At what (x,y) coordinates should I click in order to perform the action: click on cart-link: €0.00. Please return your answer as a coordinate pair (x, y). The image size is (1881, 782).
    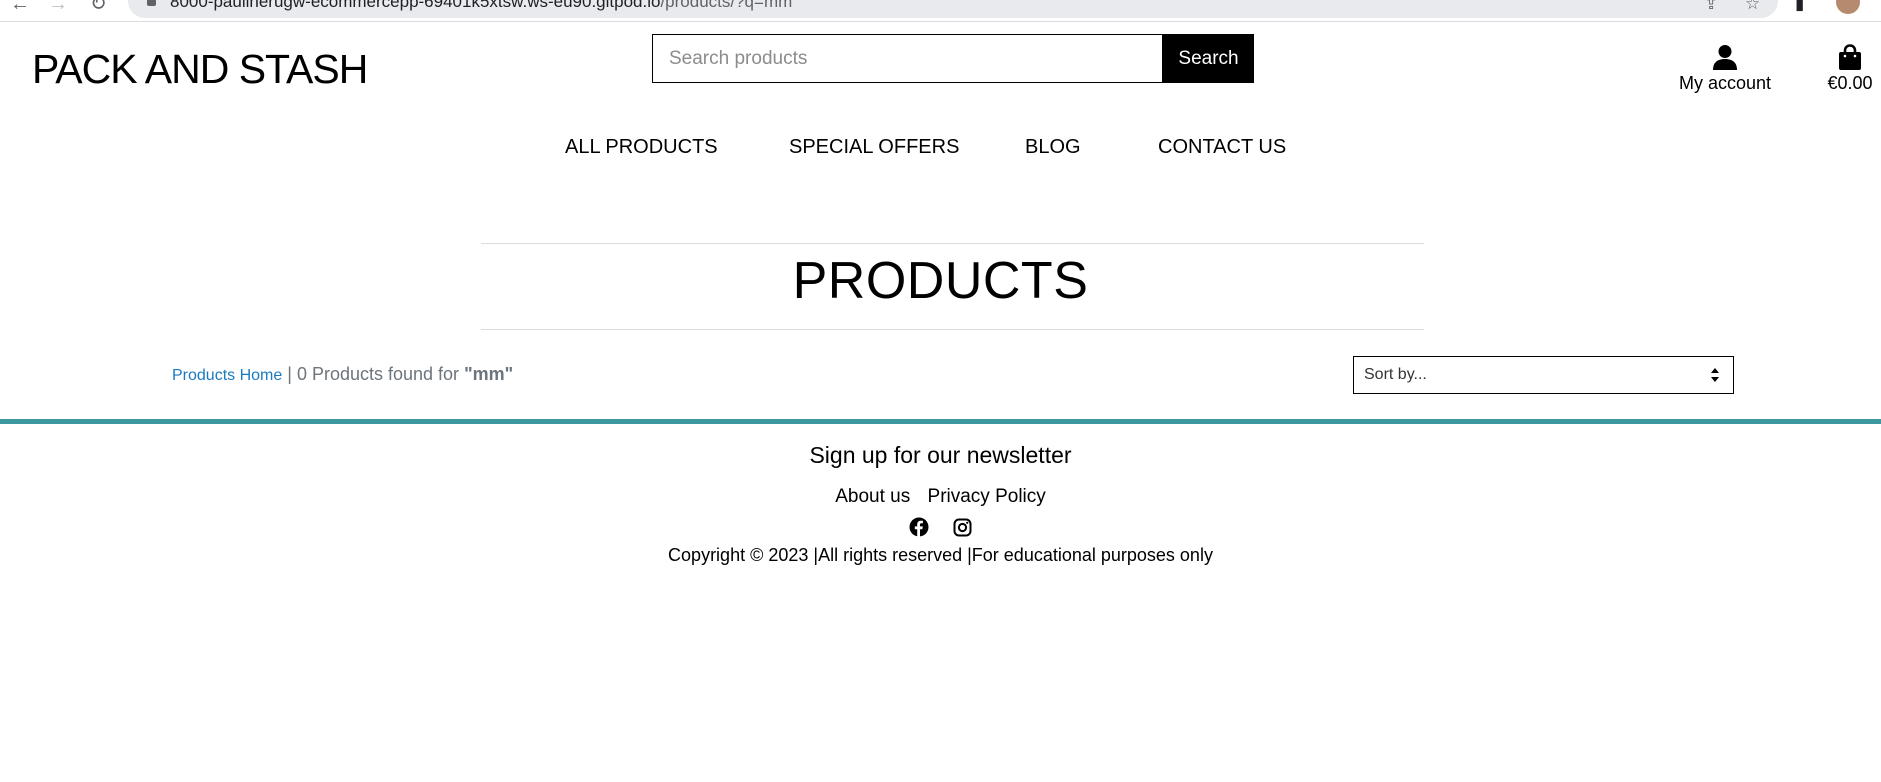
    Looking at the image, I should click on (1850, 69).